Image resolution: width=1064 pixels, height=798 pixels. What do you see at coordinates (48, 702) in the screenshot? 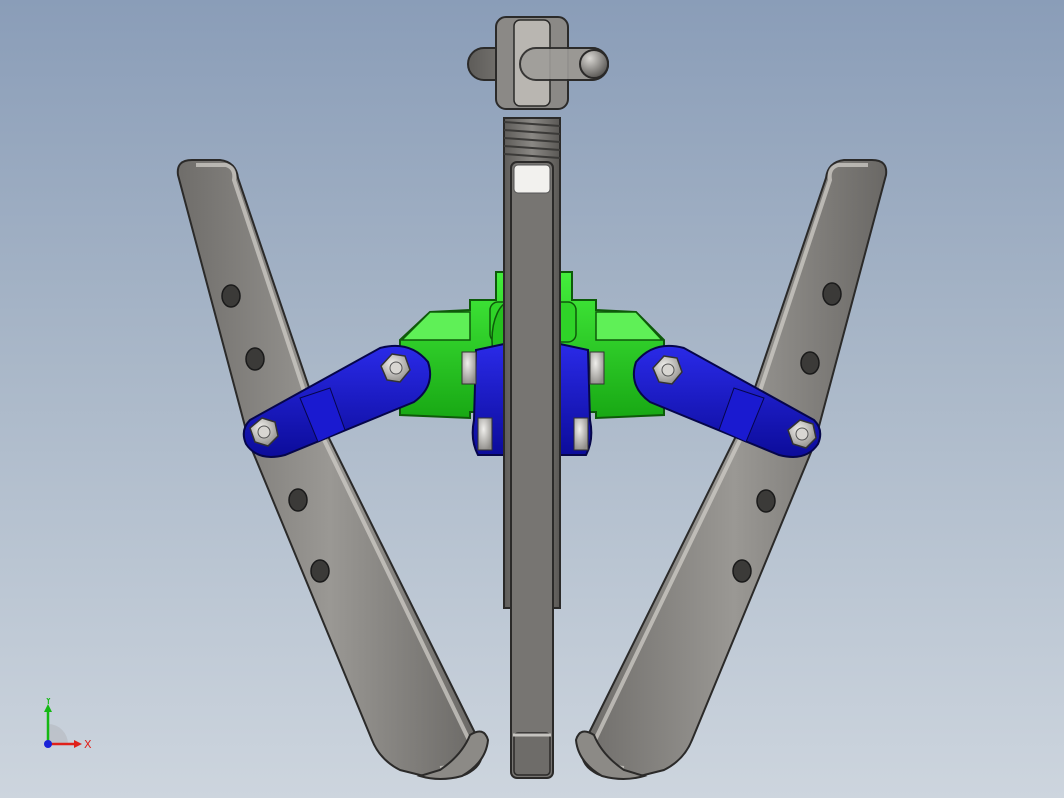
I see `y-axis-label: Y` at bounding box center [48, 702].